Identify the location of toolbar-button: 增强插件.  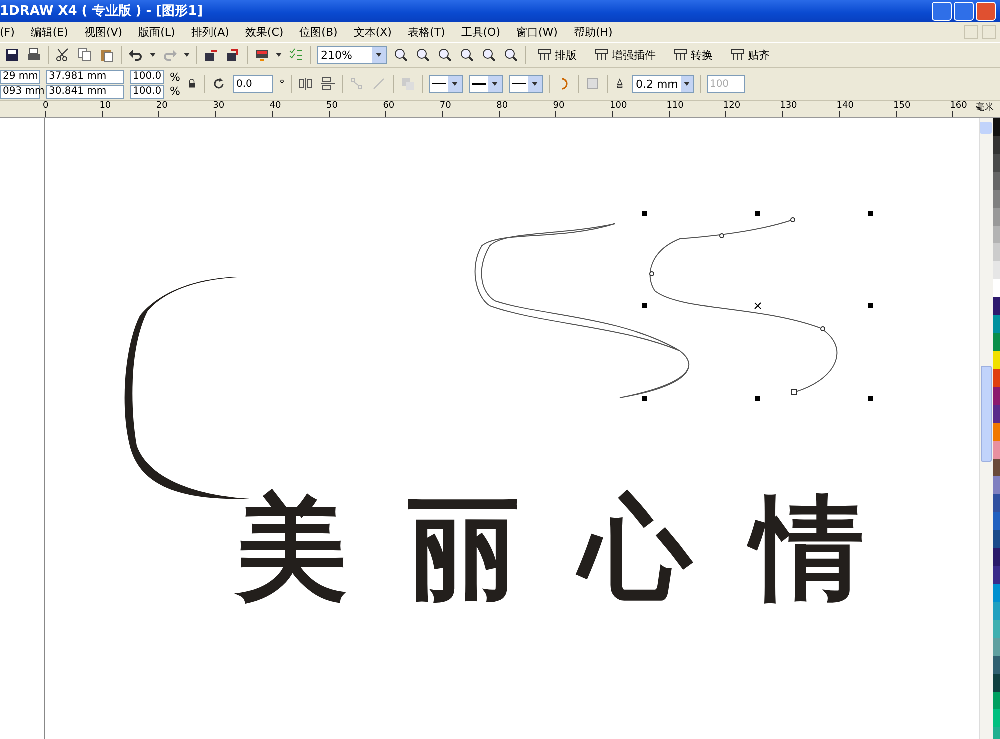
(625, 55).